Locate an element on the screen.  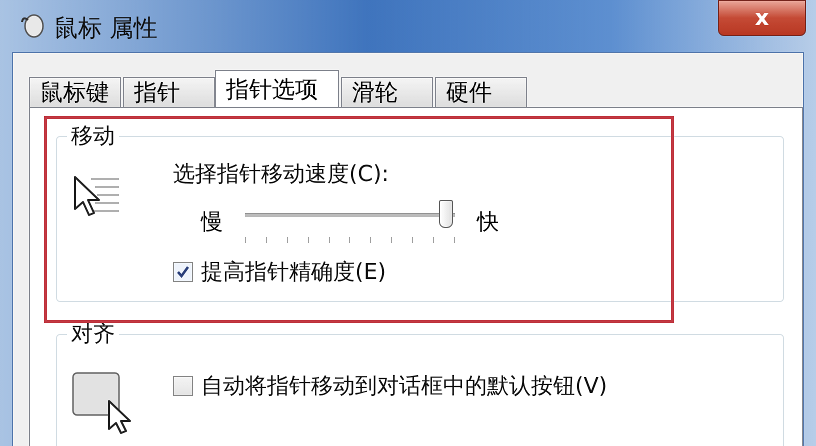
tab: 鼠标键 is located at coordinates (75, 92).